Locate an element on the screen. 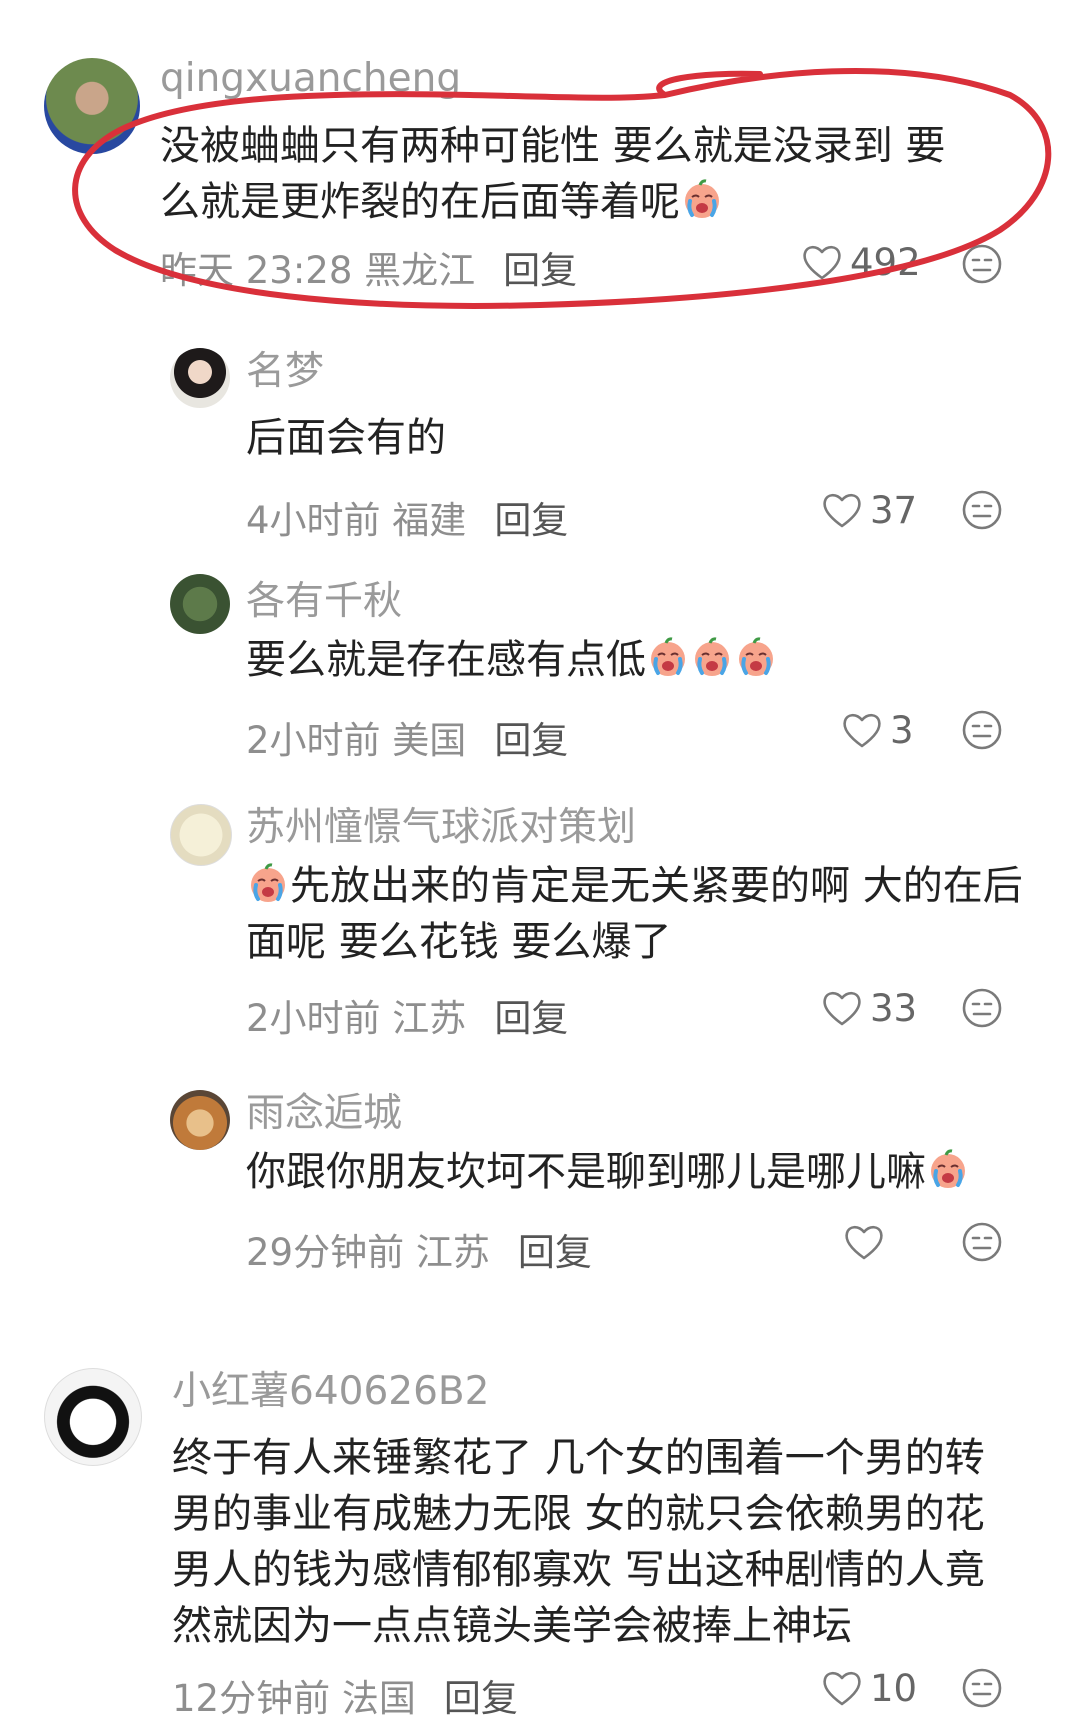 This screenshot has height=1722, width=1080. reply-time-location: 29分钟前 江苏 is located at coordinates (368, 1252).